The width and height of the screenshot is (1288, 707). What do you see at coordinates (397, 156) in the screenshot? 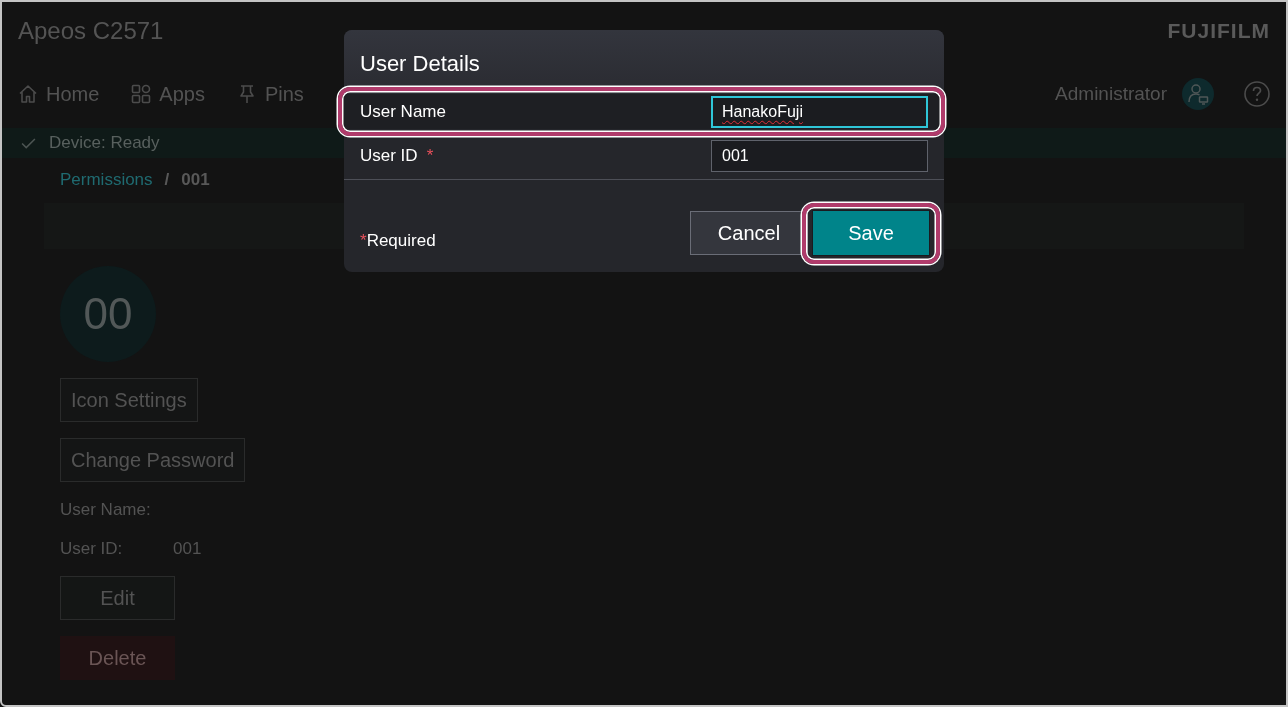
I see `field-label: User ID *` at bounding box center [397, 156].